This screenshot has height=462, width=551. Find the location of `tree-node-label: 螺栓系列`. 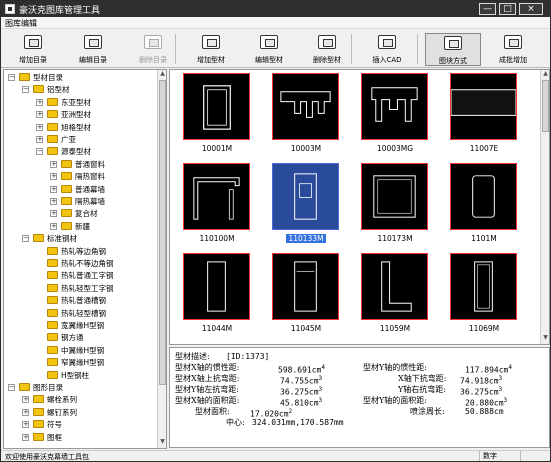

tree-node-label: 螺栓系列 is located at coordinates (62, 400).